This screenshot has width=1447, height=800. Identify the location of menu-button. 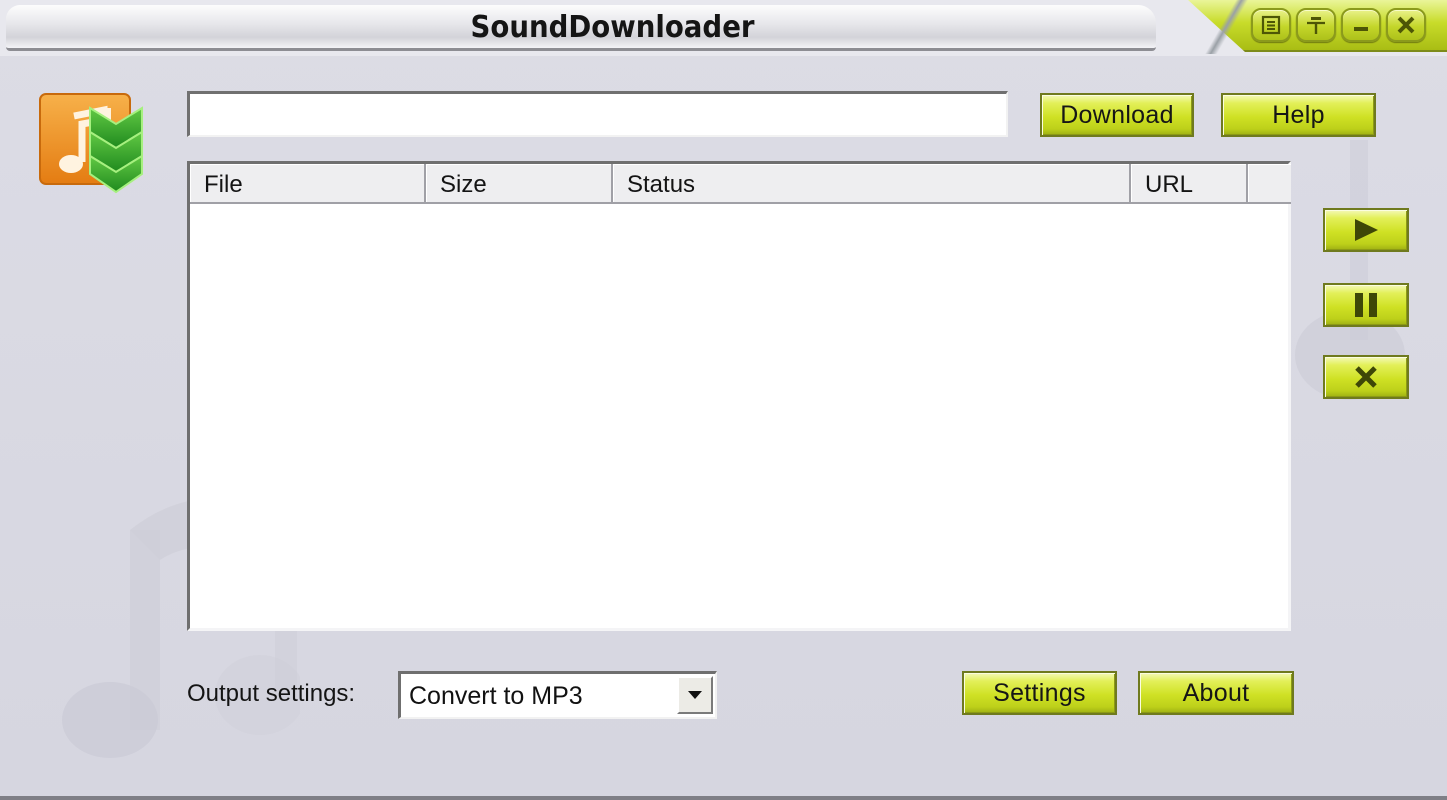
(1271, 25).